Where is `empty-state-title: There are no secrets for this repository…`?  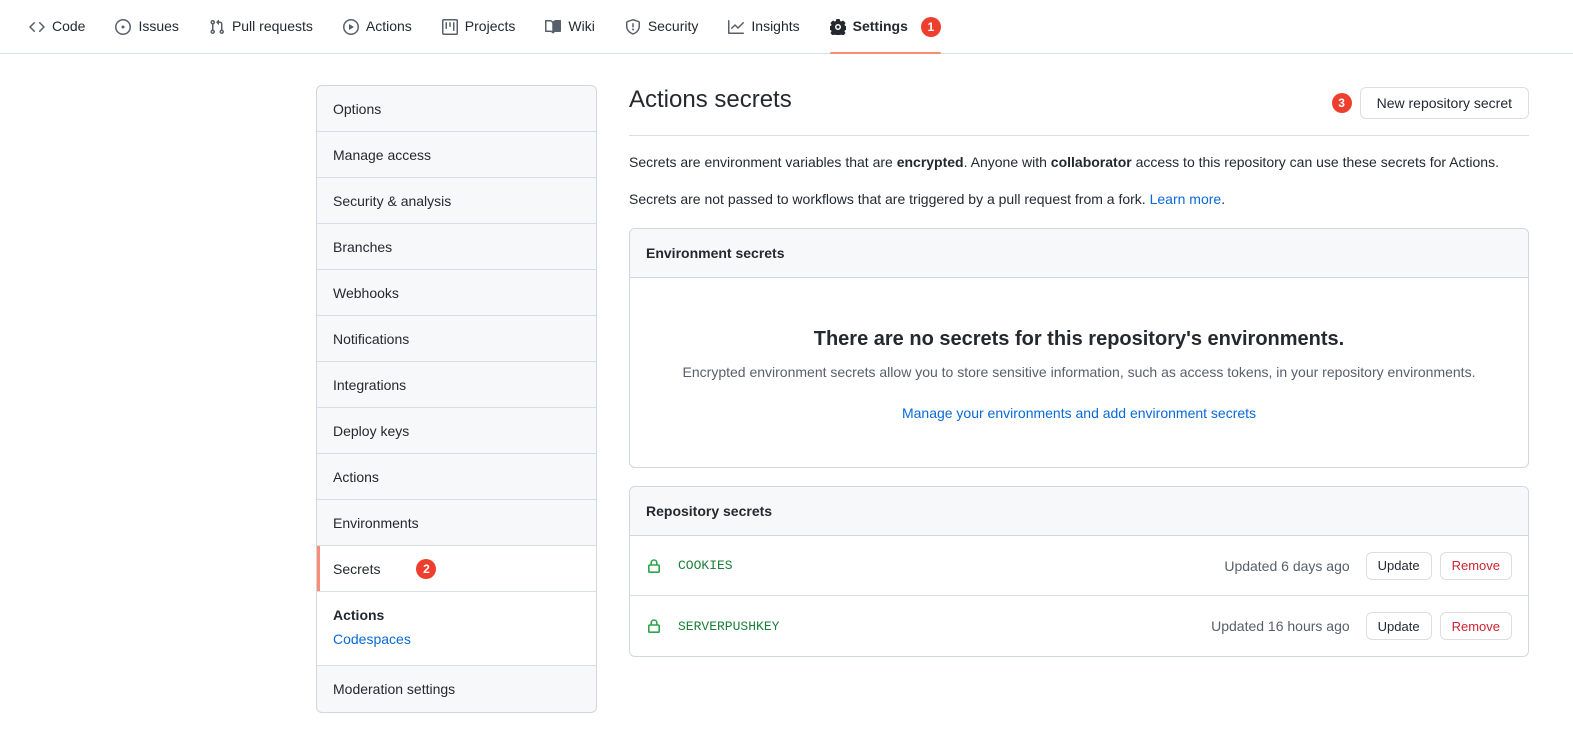 empty-state-title: There are no secrets for this repository… is located at coordinates (1079, 339).